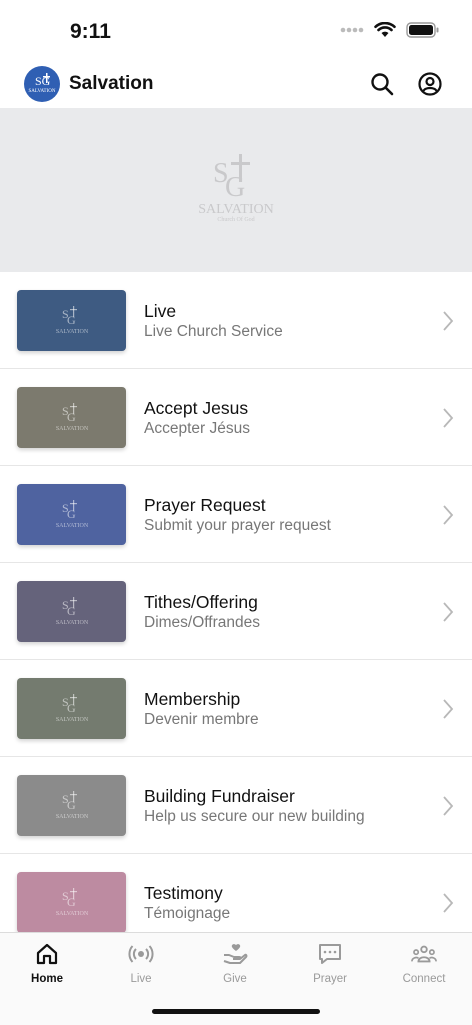 The width and height of the screenshot is (472, 1025). Describe the element at coordinates (236, 893) in the screenshot. I see `menu-item-testimony: S G SALVATION Testimony Témoignage` at that location.